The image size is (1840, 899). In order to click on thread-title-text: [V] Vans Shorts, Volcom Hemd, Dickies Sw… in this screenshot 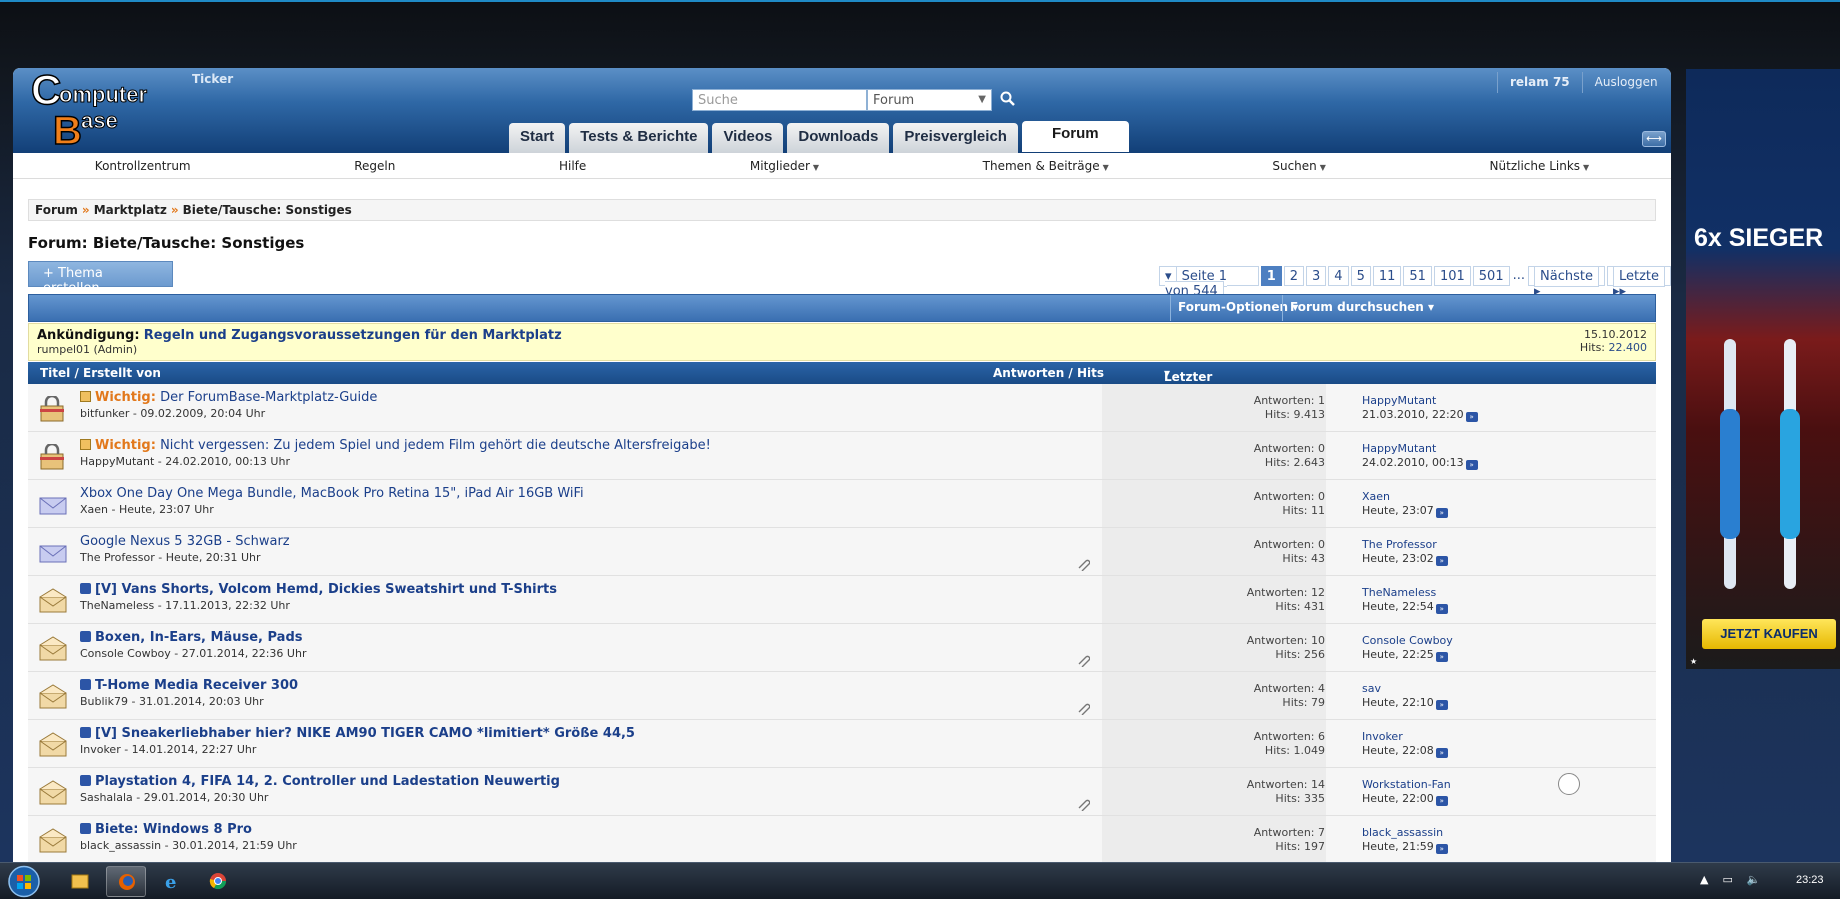, I will do `click(326, 589)`.